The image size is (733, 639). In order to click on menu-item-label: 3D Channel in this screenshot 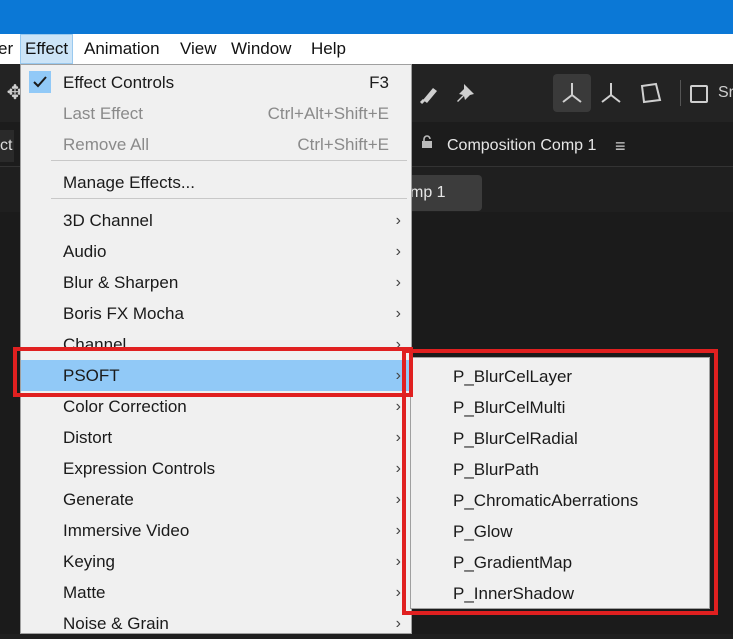, I will do `click(108, 220)`.